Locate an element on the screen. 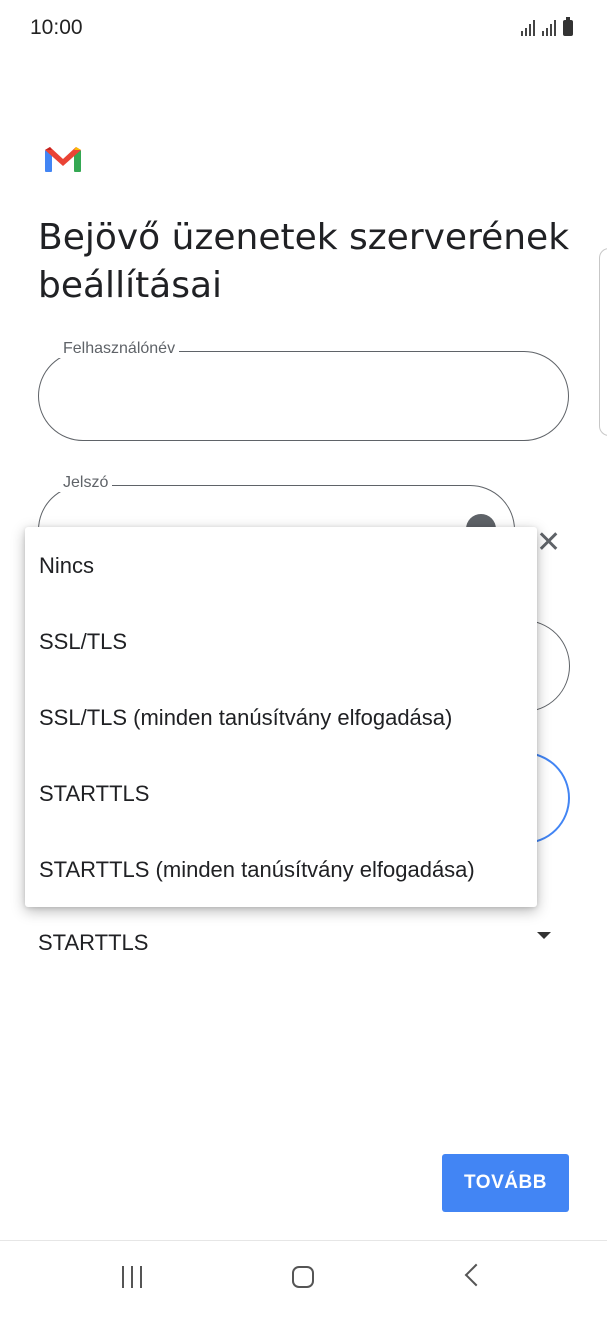 Image resolution: width=607 pixels, height=1317 pixels. signal-icon is located at coordinates (528, 27).